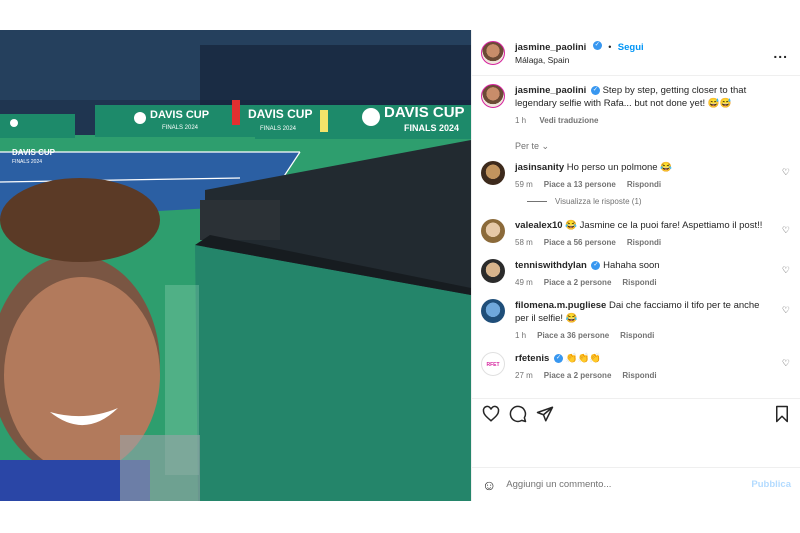 The image size is (800, 533). I want to click on comment-username: jasinsanity, so click(539, 167).